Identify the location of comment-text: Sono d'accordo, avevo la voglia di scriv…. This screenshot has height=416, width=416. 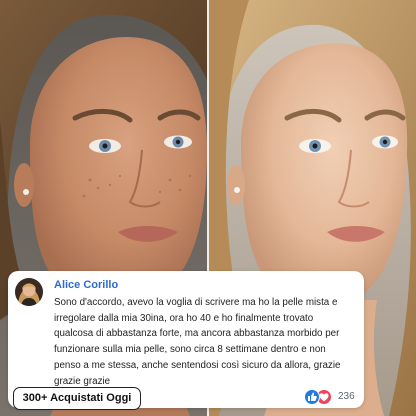
(197, 342).